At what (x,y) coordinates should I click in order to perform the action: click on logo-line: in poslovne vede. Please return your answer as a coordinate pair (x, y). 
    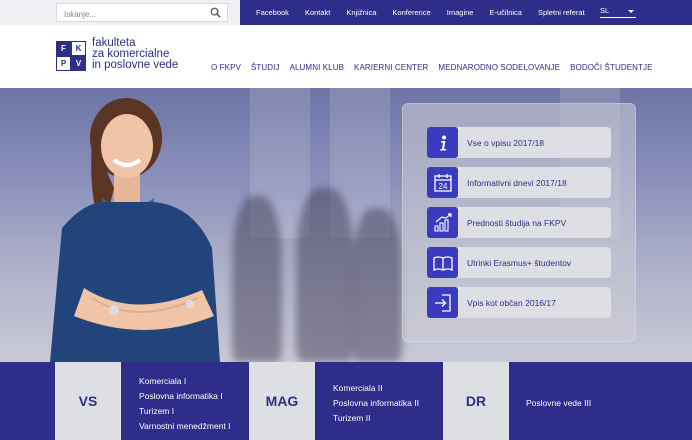
    Looking at the image, I should click on (135, 65).